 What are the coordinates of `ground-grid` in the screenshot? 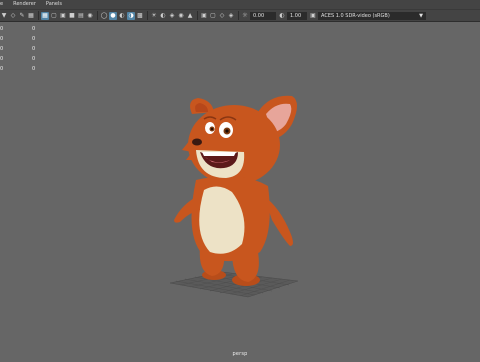 It's located at (234, 284).